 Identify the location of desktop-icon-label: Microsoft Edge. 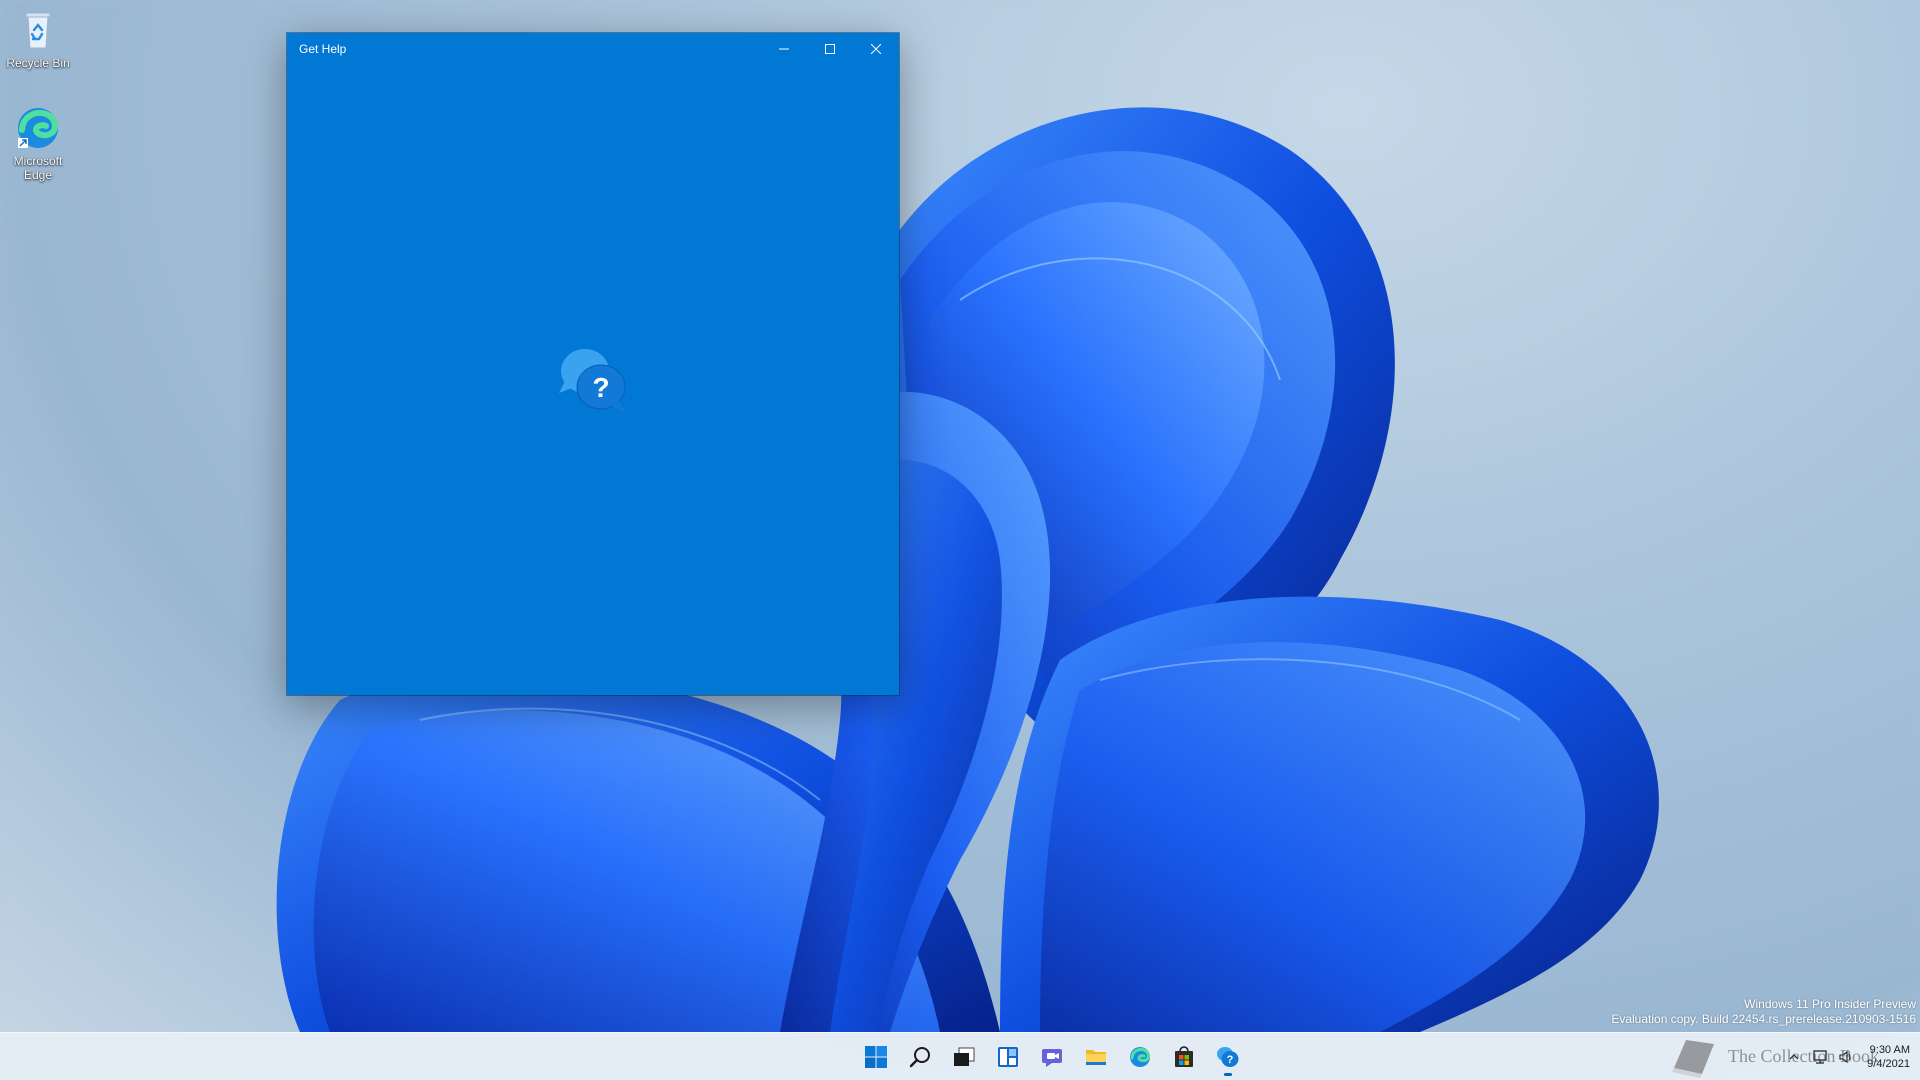
(38, 168).